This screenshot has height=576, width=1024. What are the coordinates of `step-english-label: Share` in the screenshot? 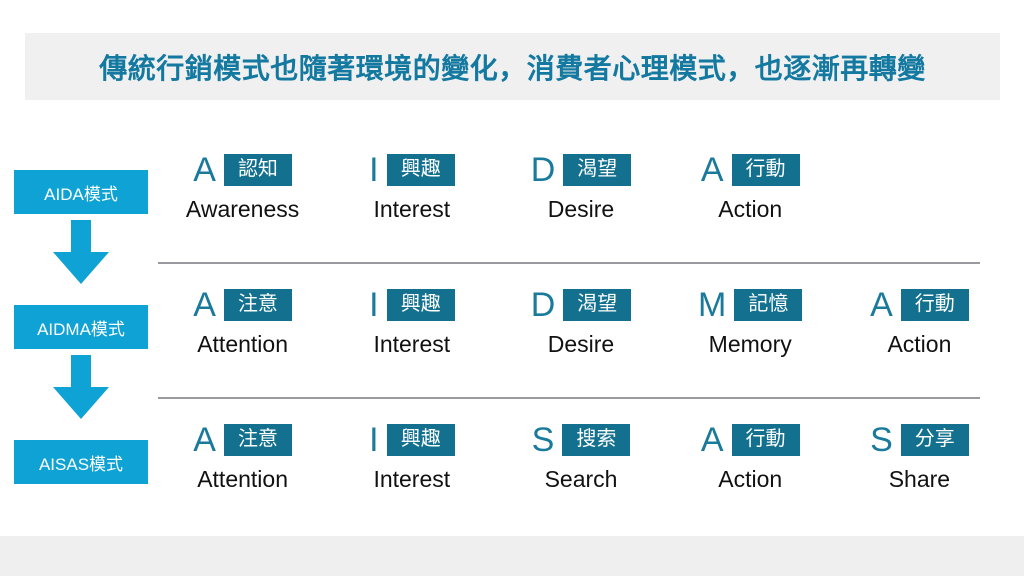 It's located at (919, 479).